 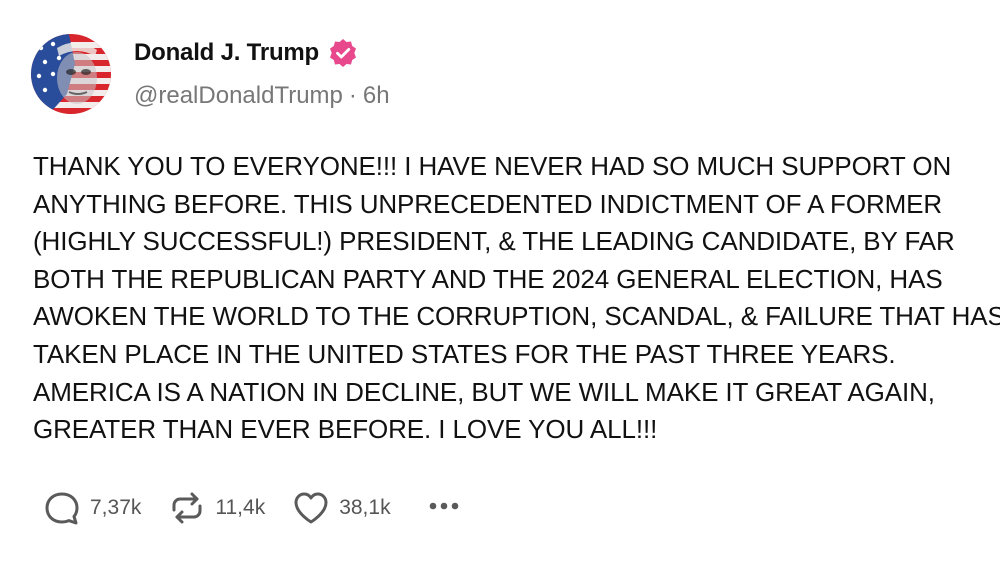 I want to click on author-meta-row: @realDonaldTrump · 6h, so click(x=262, y=96).